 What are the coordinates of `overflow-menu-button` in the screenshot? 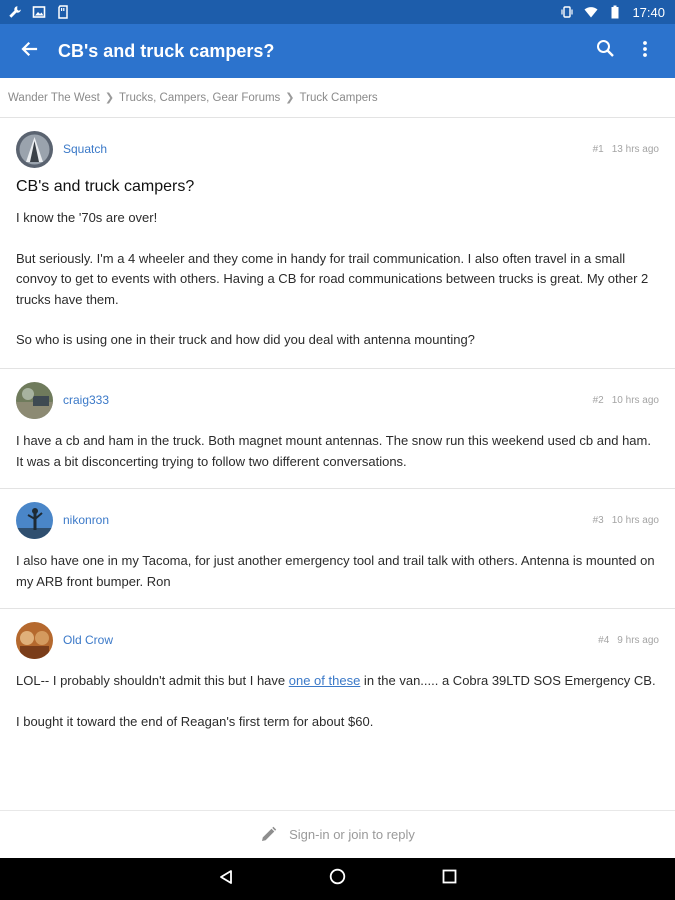 It's located at (645, 51).